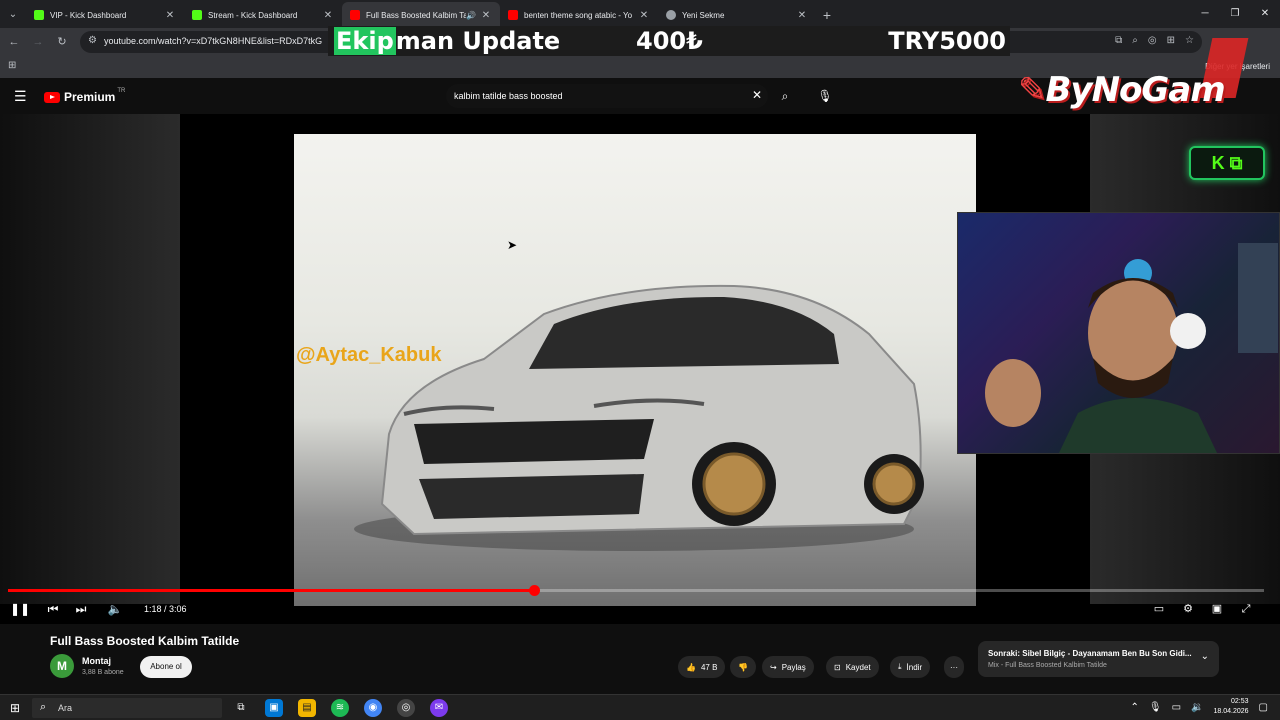 Image resolution: width=1280 pixels, height=720 pixels. I want to click on bookmark-star-icon: ☆, so click(1189, 40).